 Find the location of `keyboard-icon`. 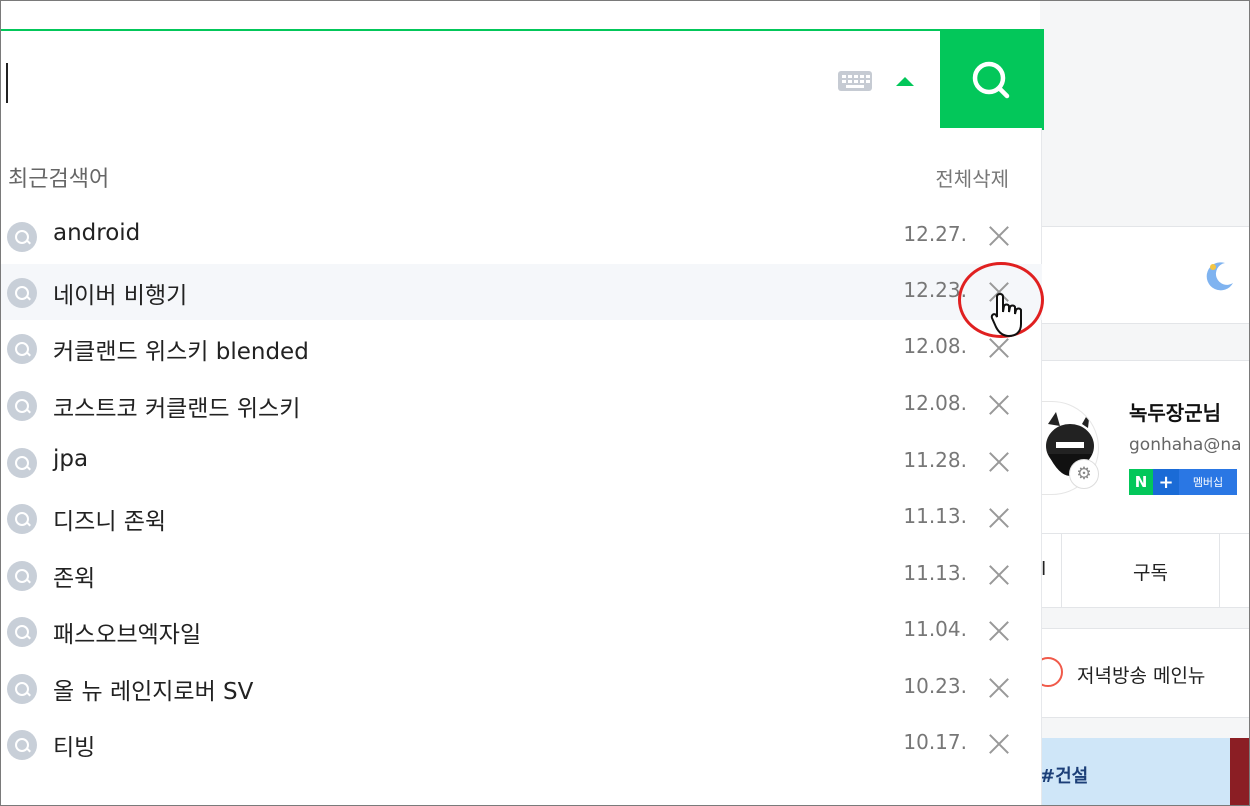

keyboard-icon is located at coordinates (855, 81).